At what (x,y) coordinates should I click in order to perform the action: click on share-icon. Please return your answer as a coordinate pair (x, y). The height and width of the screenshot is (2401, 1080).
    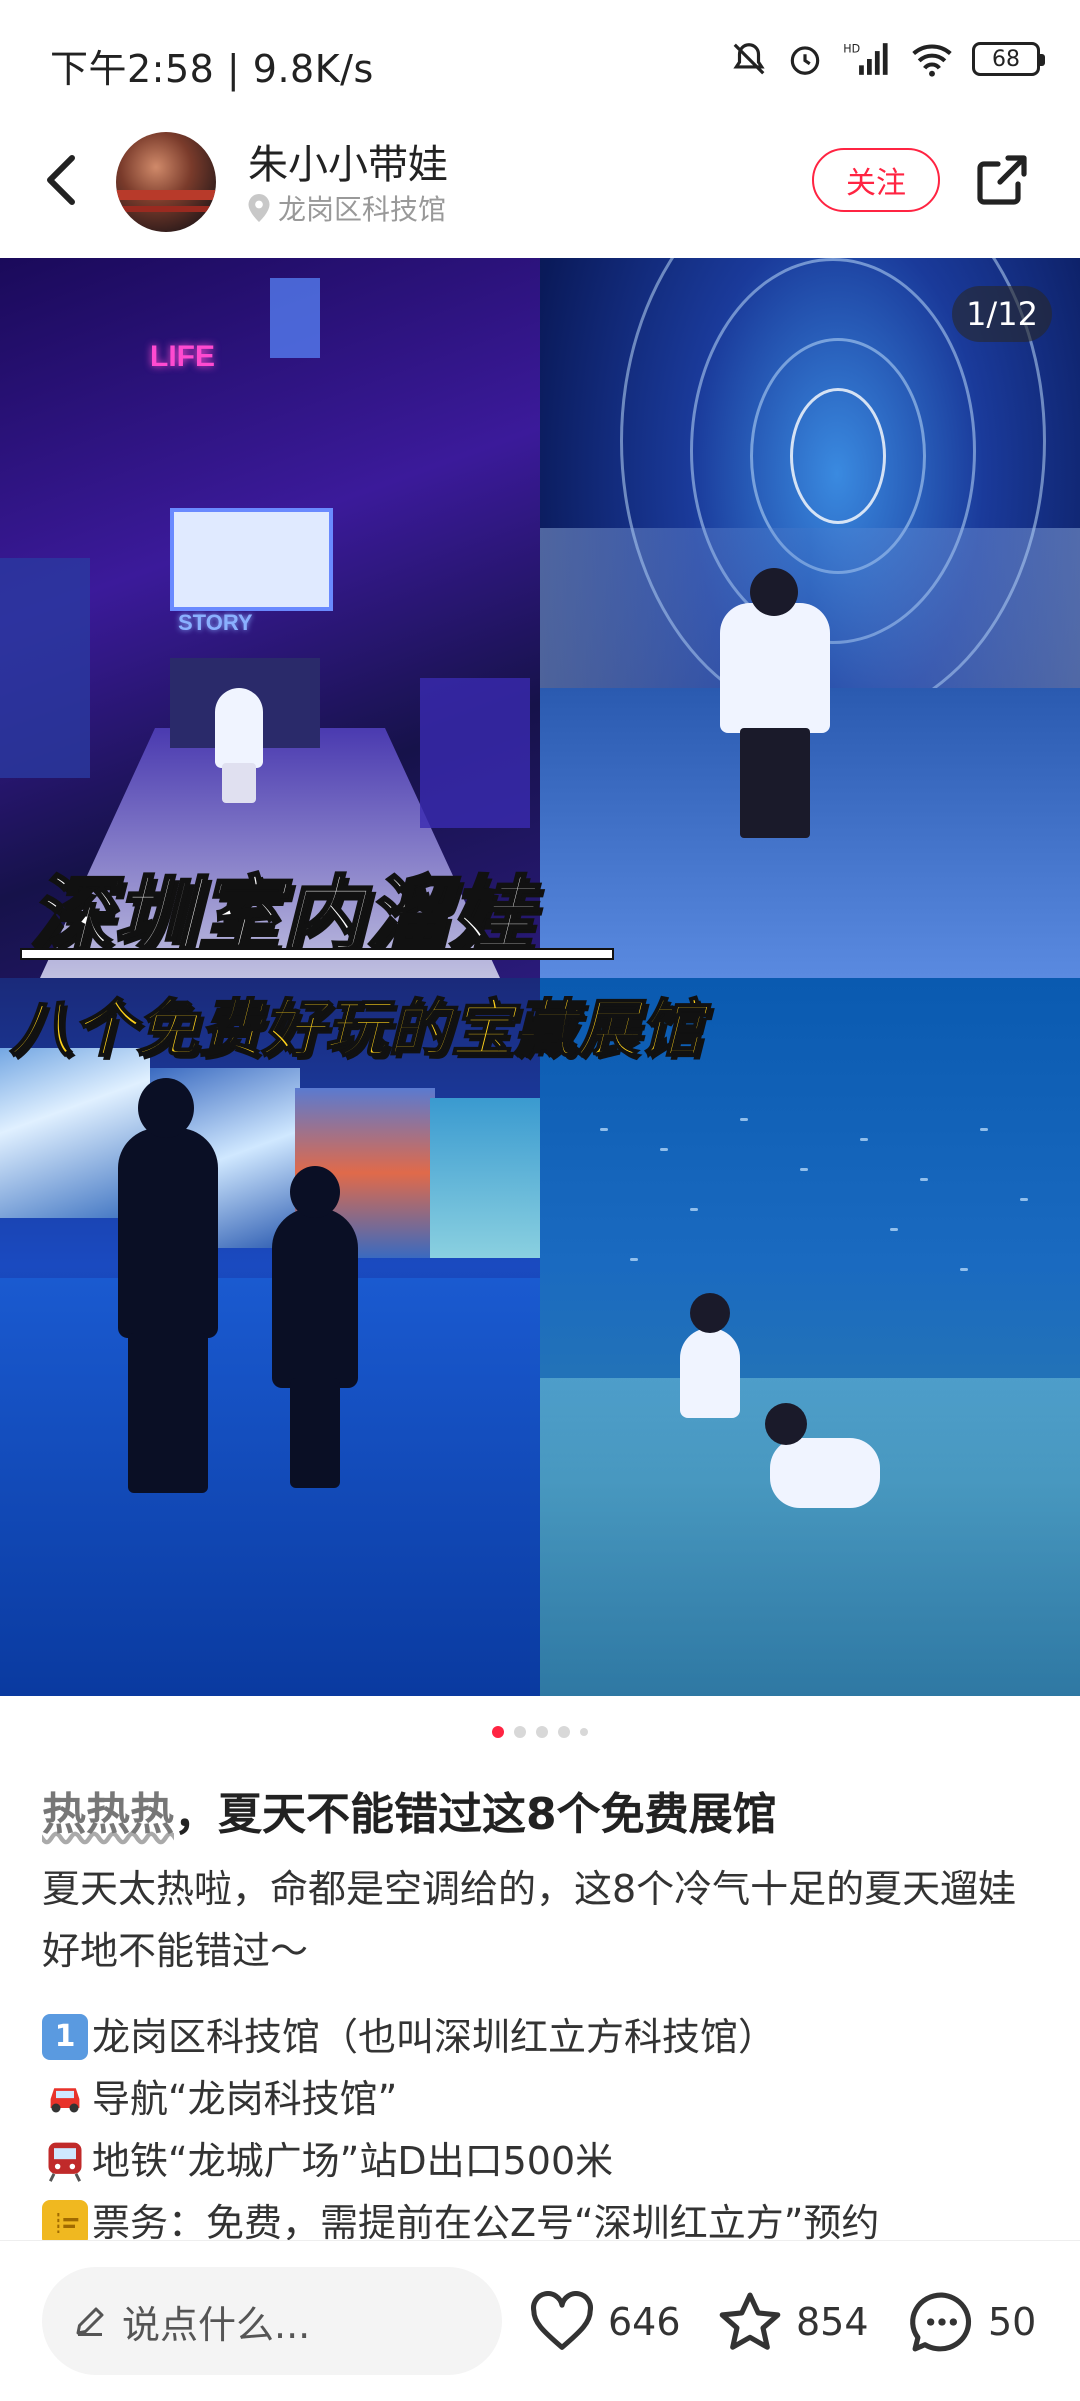
    Looking at the image, I should click on (1002, 180).